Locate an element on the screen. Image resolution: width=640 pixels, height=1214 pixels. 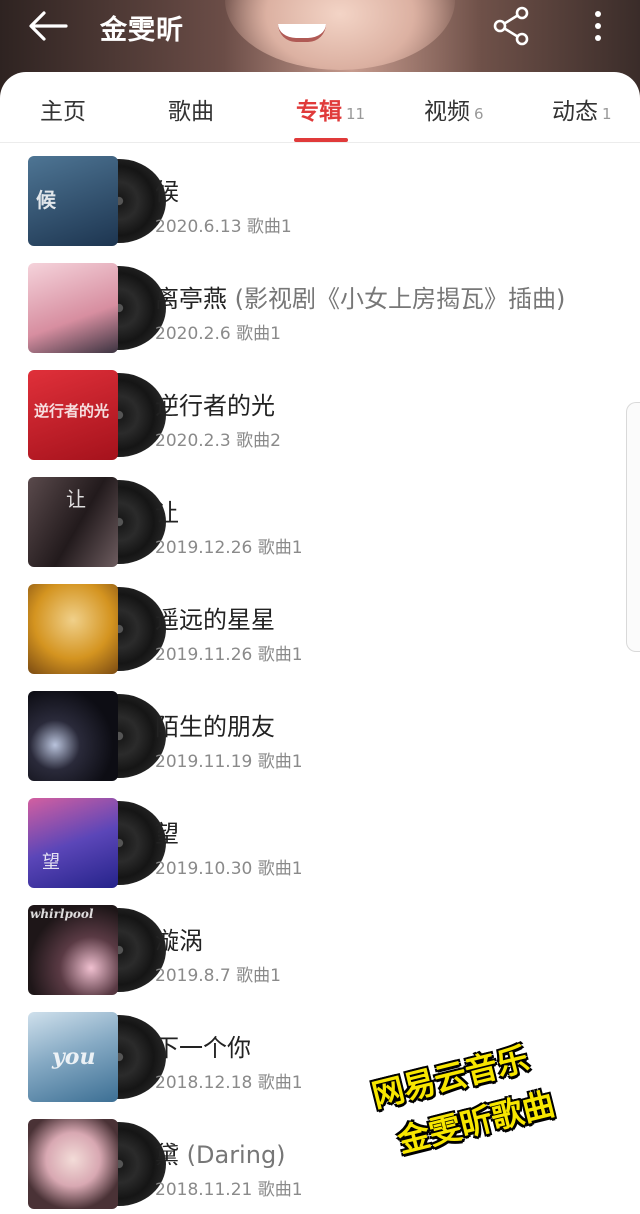
share-icon is located at coordinates (511, 26).